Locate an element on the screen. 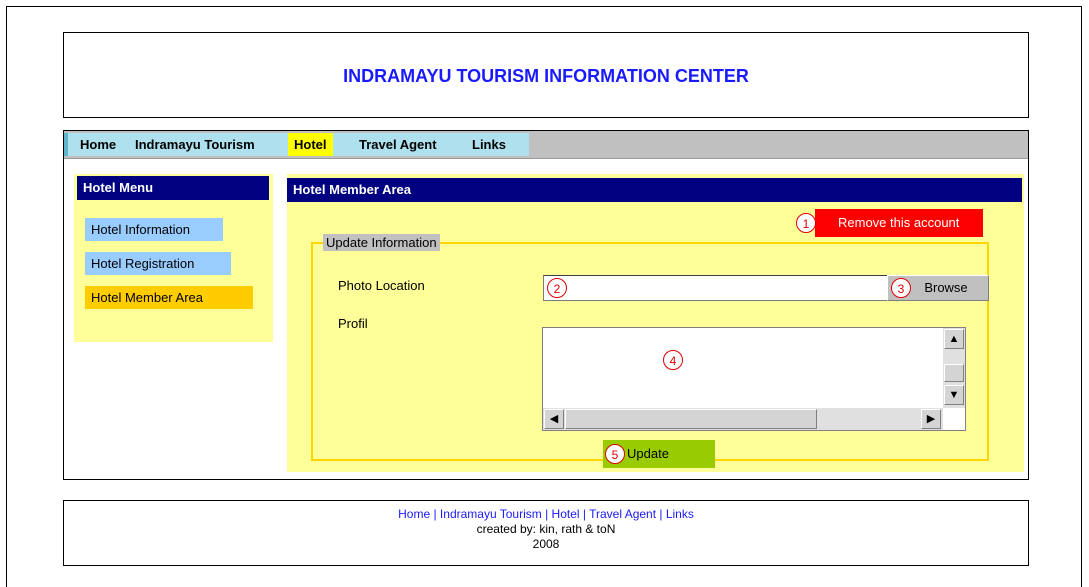 This screenshot has width=1089, height=587. profil-label: Profil is located at coordinates (353, 323).